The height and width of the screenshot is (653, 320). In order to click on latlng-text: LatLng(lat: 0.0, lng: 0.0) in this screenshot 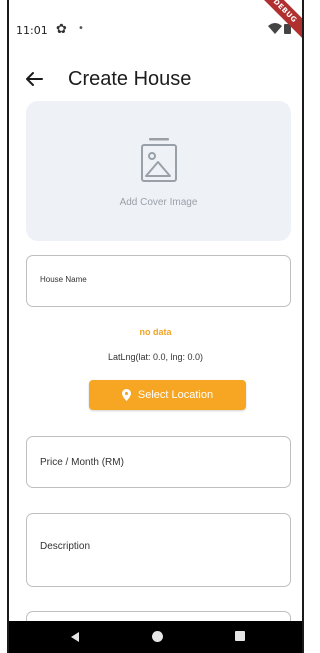, I will do `click(155, 357)`.